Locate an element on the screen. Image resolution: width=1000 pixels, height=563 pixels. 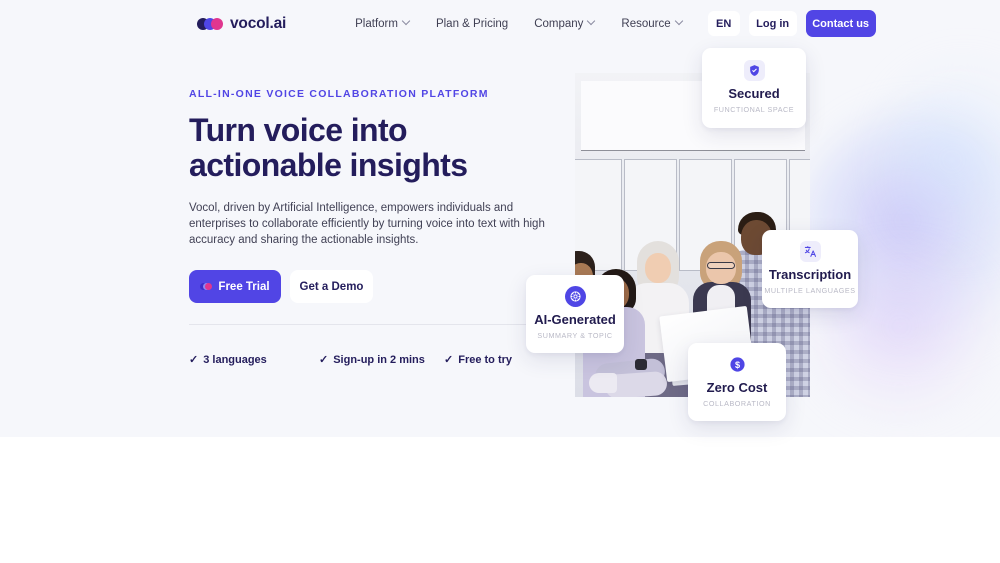
headline-line-2: actionable insights is located at coordinates (328, 165).